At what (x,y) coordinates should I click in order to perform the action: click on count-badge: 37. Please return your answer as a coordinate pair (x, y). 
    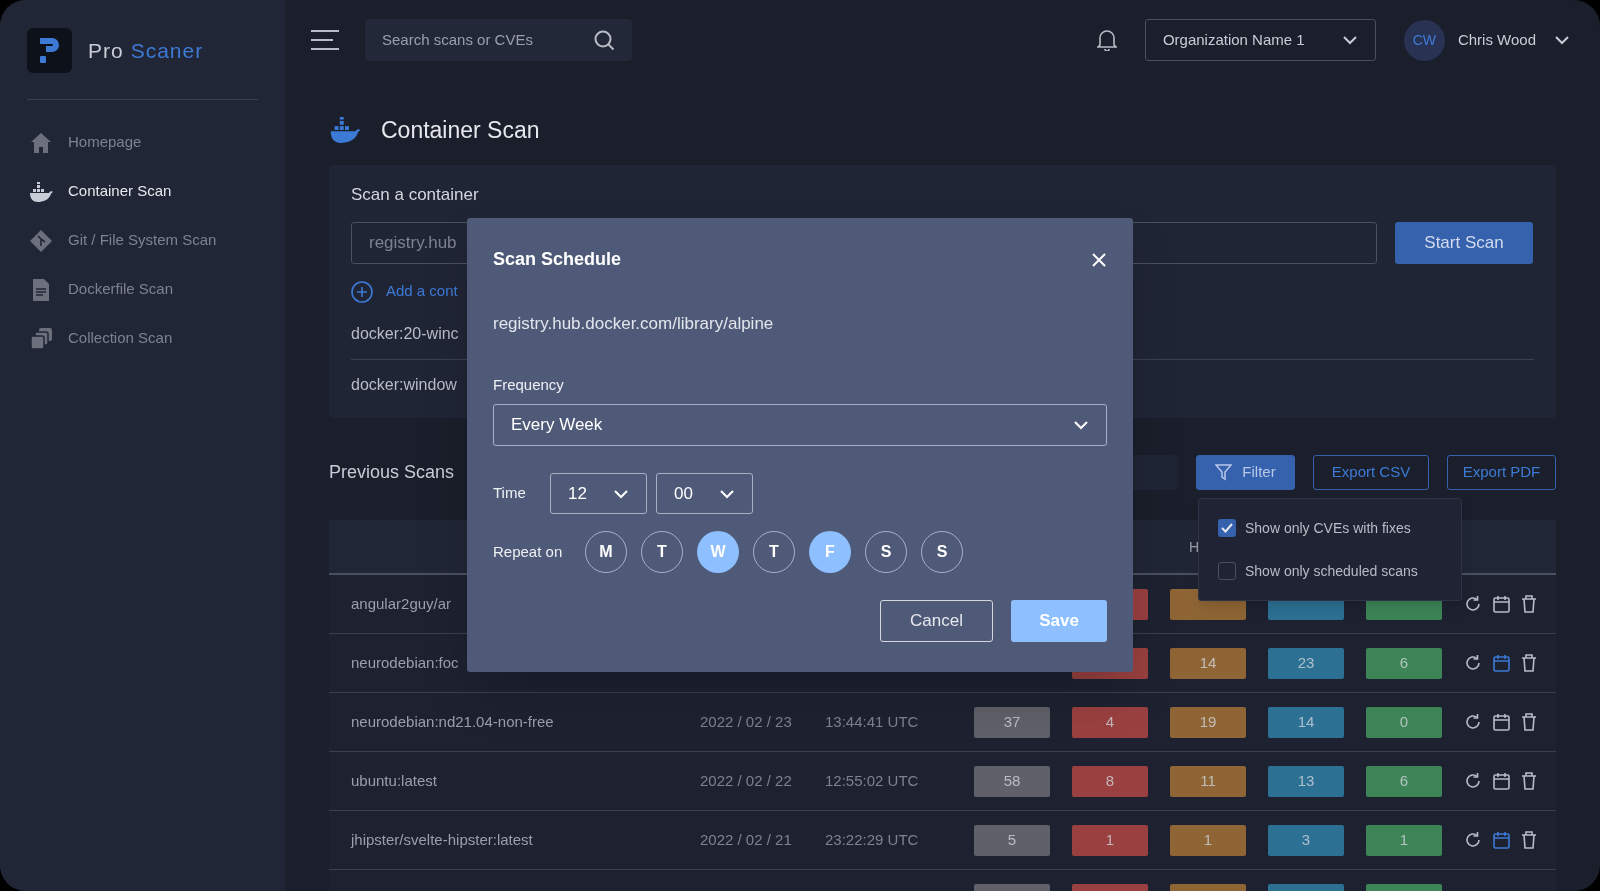
    Looking at the image, I should click on (1012, 722).